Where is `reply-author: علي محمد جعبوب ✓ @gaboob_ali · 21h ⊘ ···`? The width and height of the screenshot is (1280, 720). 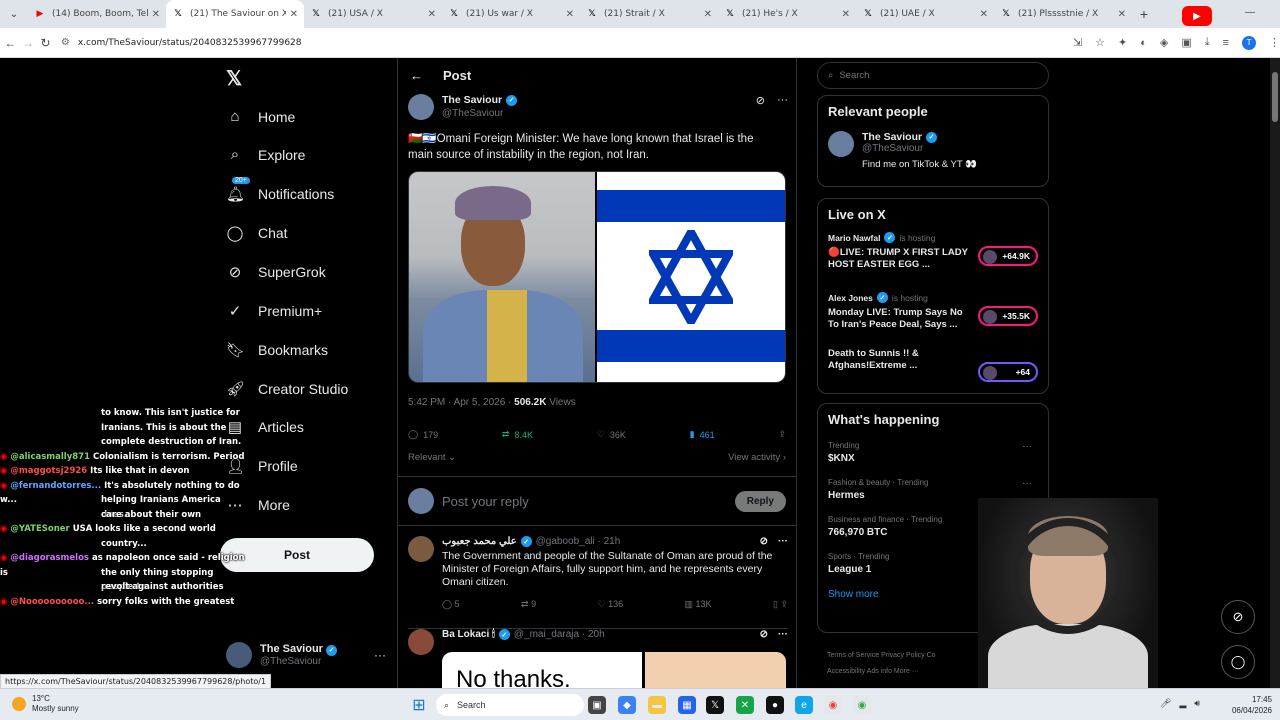
reply-author: علي محمد جعبوب ✓ @gaboob_ali · 21h ⊘ ··· is located at coordinates (615, 541).